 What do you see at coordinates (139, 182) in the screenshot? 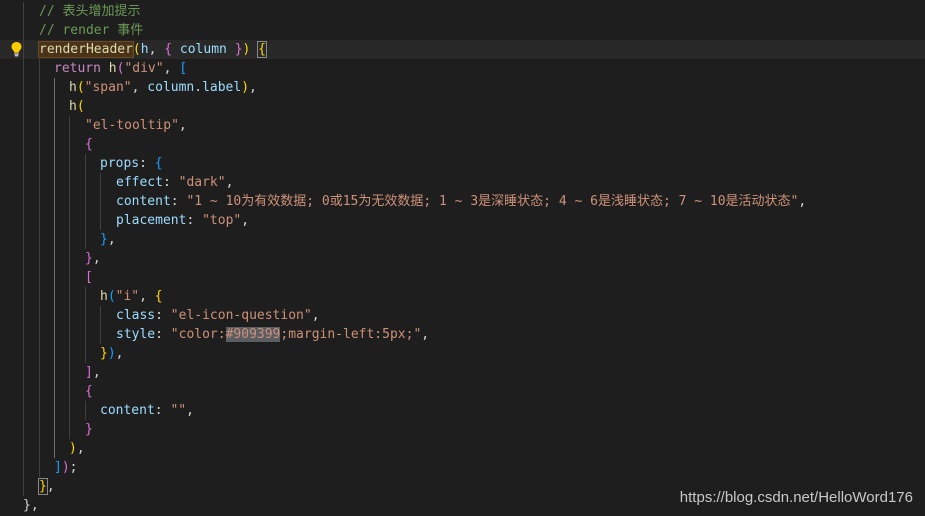
I see `code-token: effect` at bounding box center [139, 182].